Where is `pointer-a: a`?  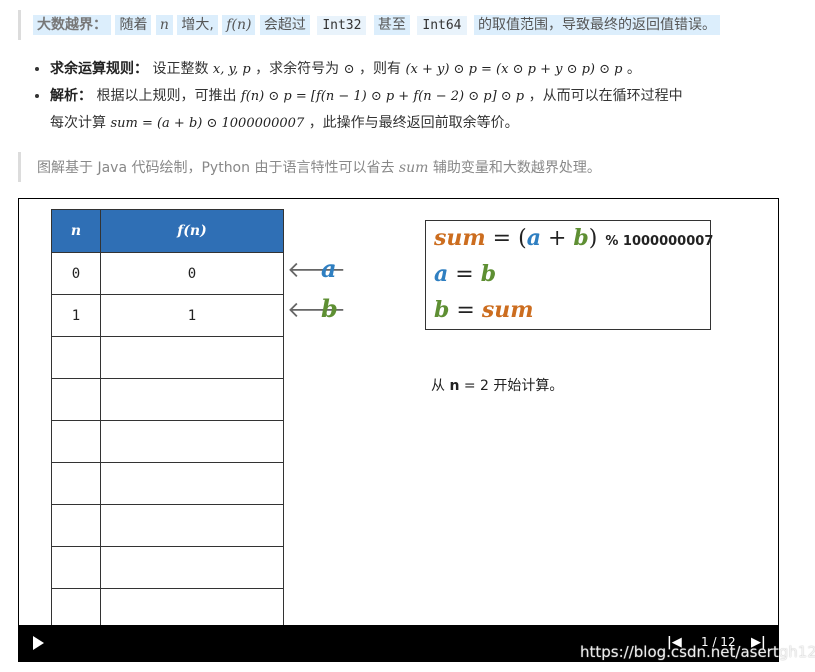
pointer-a: a is located at coordinates (329, 268).